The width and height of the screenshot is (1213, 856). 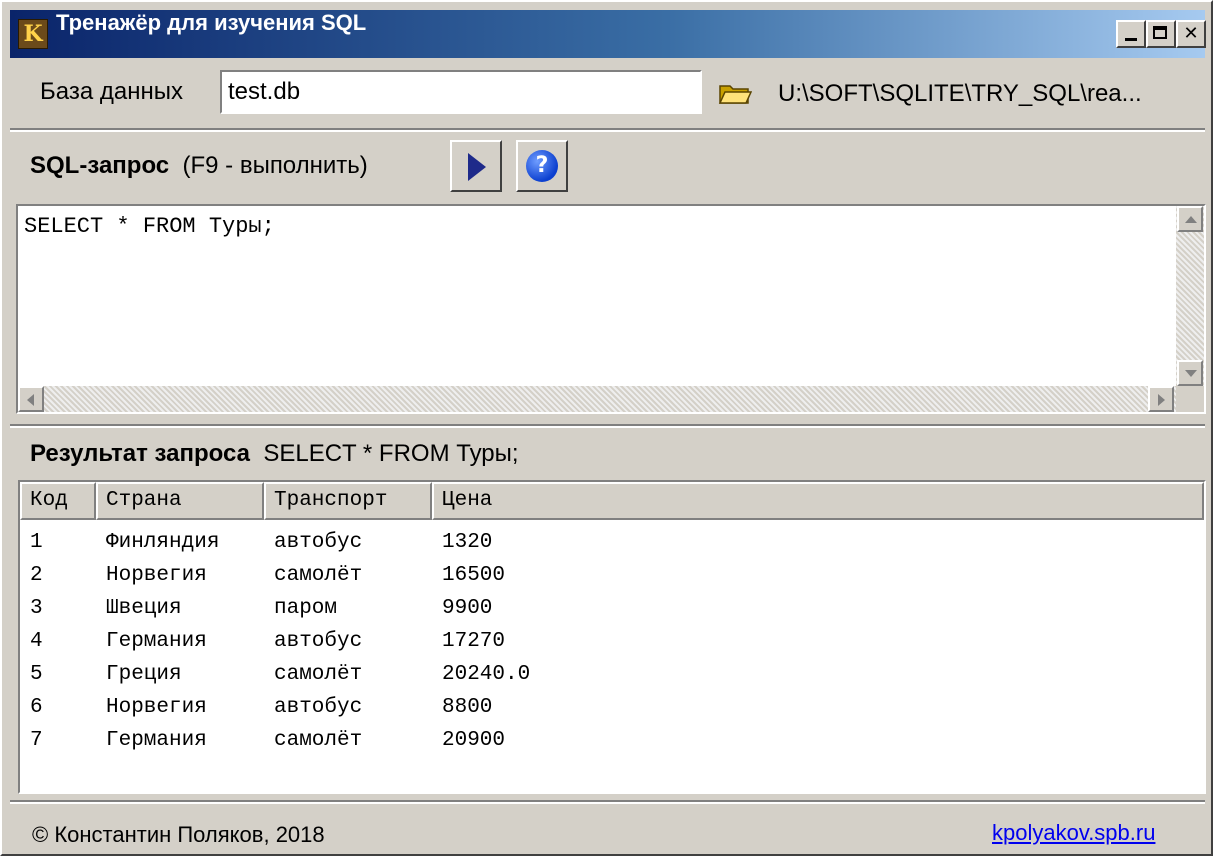 I want to click on title-bar: K Тренажёр для изучения SQL ✕, so click(x=608, y=34).